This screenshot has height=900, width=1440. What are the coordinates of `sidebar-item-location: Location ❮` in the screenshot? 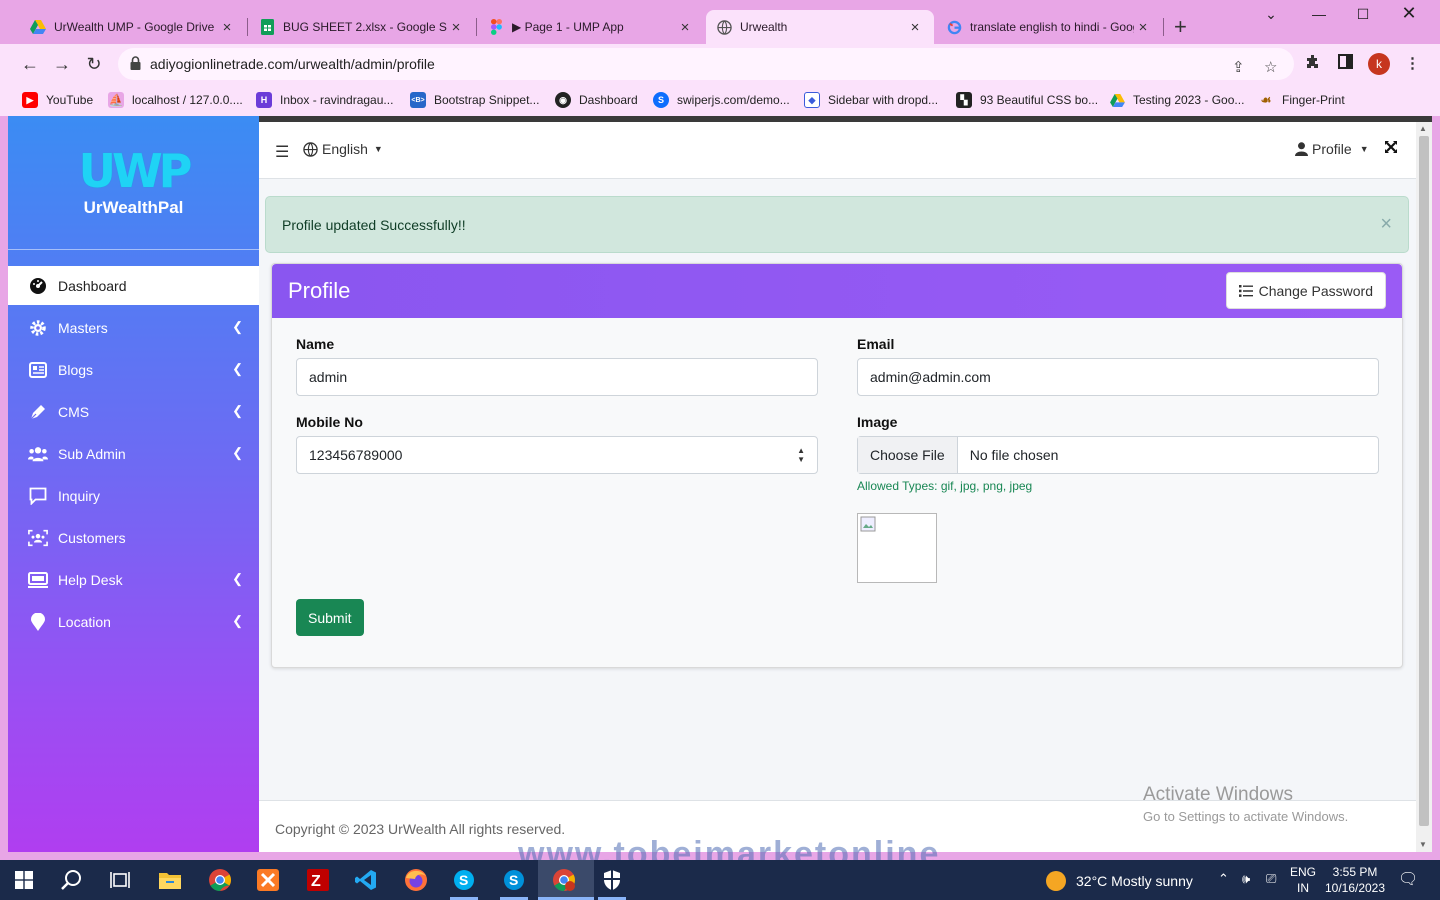 It's located at (133, 621).